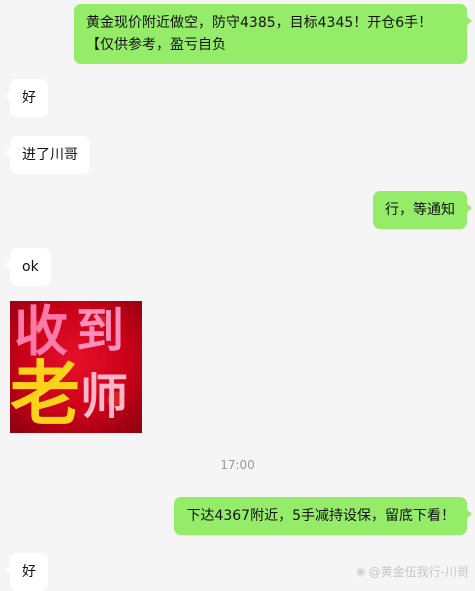 This screenshot has height=591, width=475. Describe the element at coordinates (45, 393) in the screenshot. I see `sticker-char: 老` at that location.